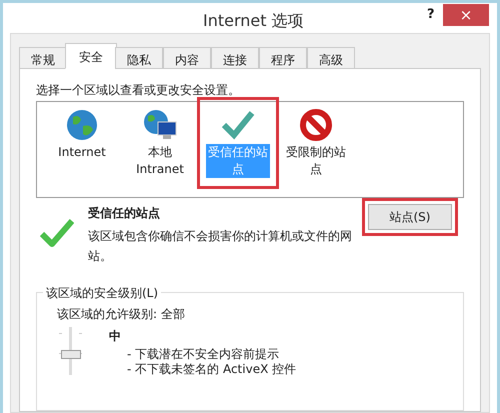 This screenshot has height=413, width=500. What do you see at coordinates (43, 58) in the screenshot?
I see `tab: 常规` at bounding box center [43, 58].